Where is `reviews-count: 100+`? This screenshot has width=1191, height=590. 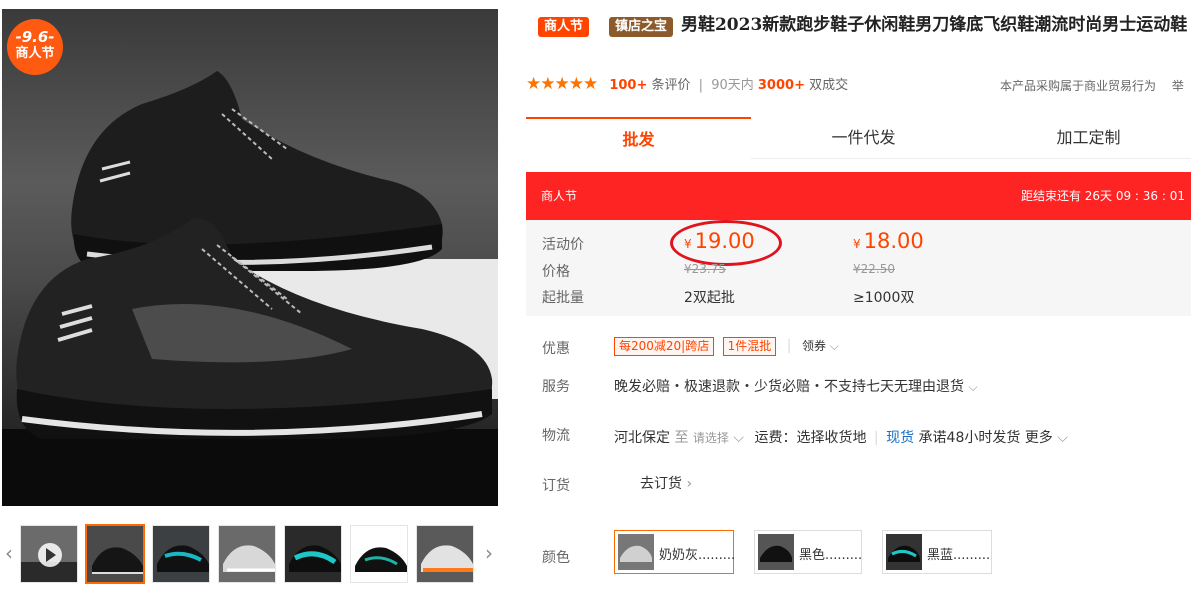
reviews-count: 100+ is located at coordinates (628, 85).